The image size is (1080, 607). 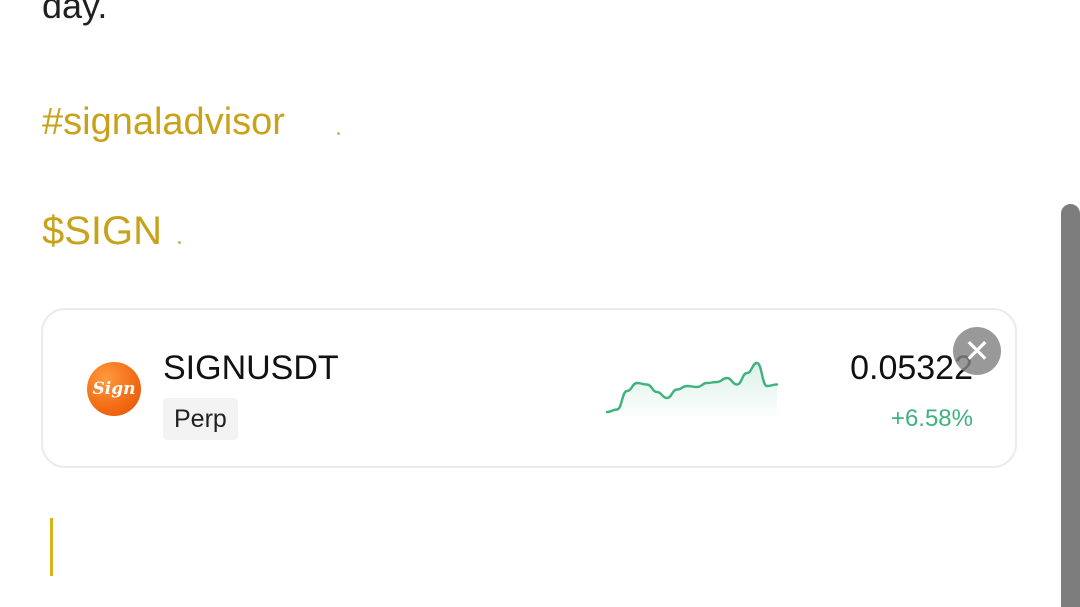 What do you see at coordinates (163, 122) in the screenshot?
I see `hashtag-link: #signaladvisor` at bounding box center [163, 122].